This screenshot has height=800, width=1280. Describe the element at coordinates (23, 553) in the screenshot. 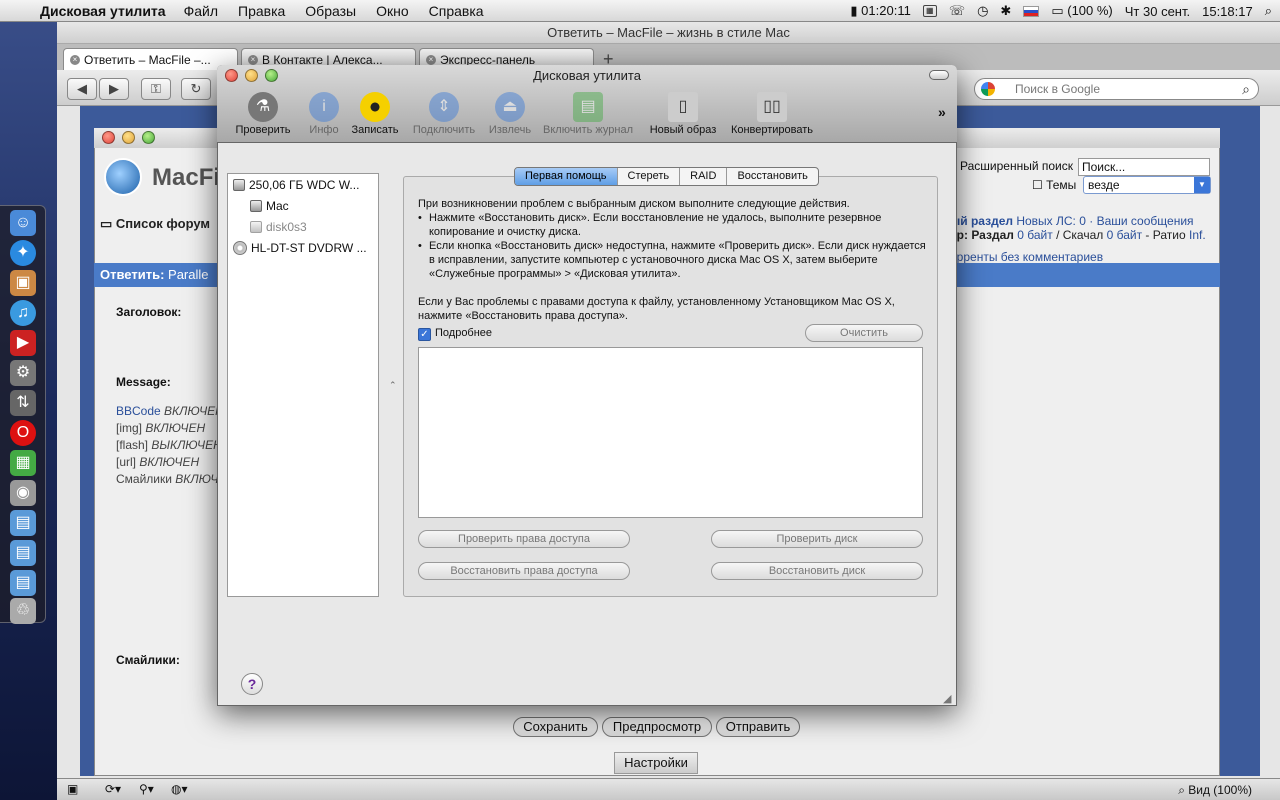

I see `documents-folder-icon: ▤` at that location.